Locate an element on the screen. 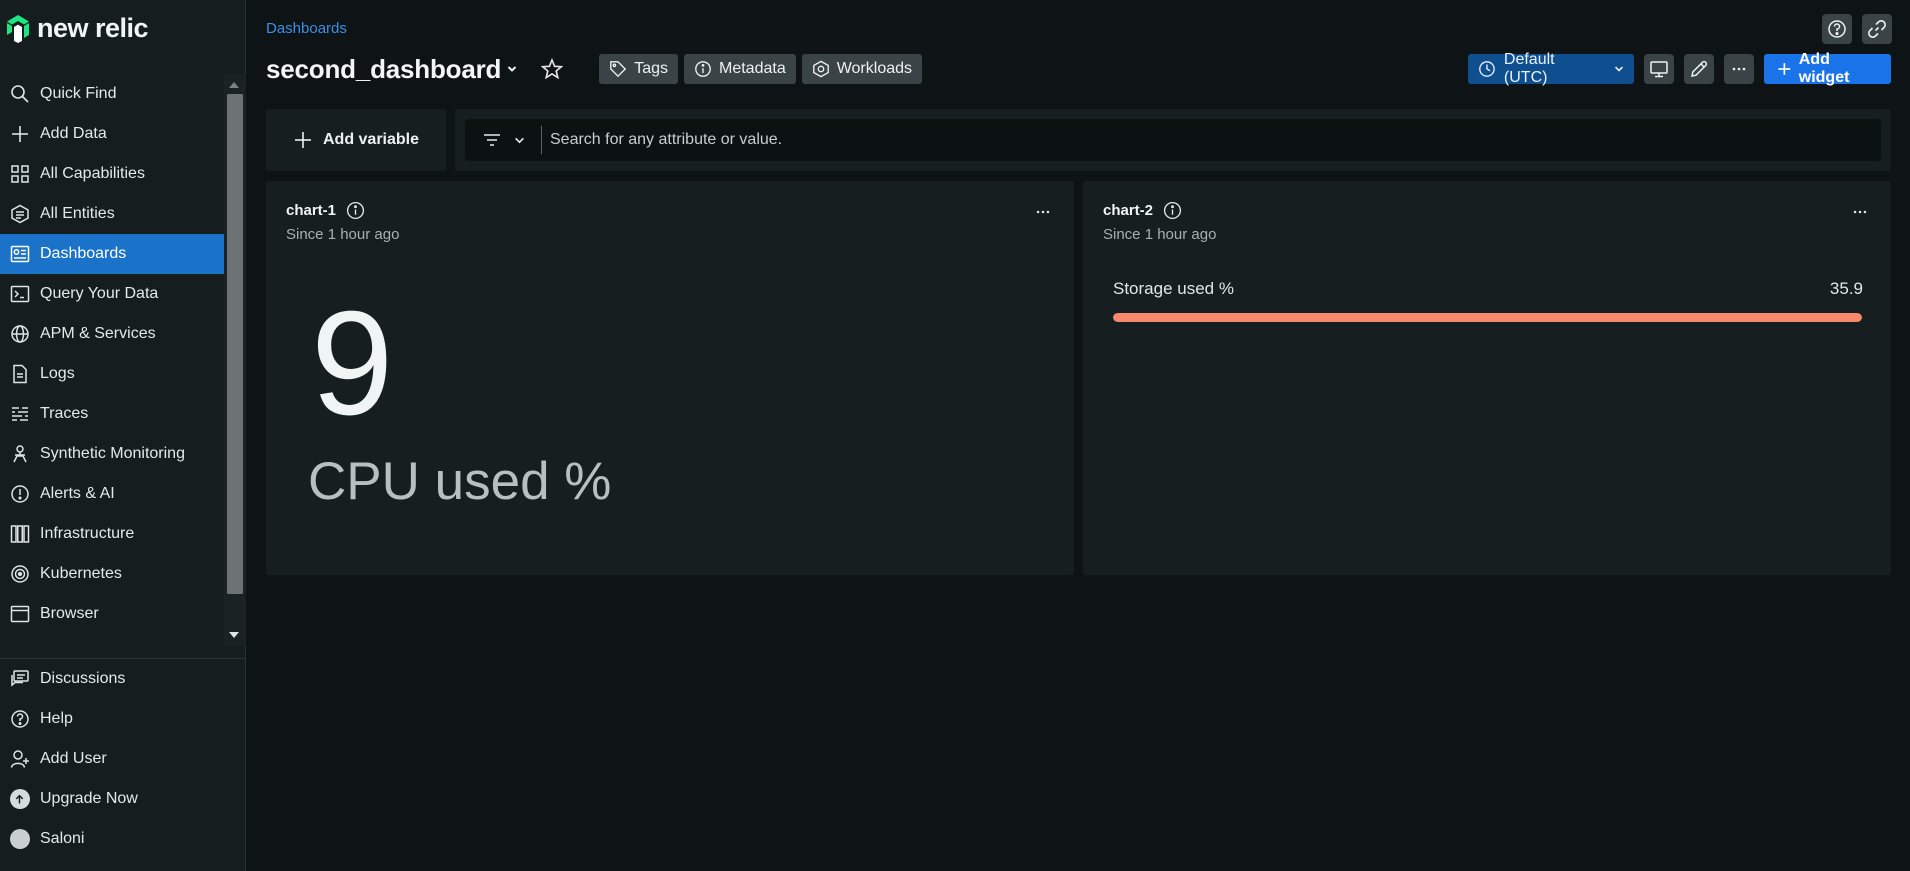 Image resolution: width=1910 pixels, height=871 pixels. more-actions-button is located at coordinates (1739, 69).